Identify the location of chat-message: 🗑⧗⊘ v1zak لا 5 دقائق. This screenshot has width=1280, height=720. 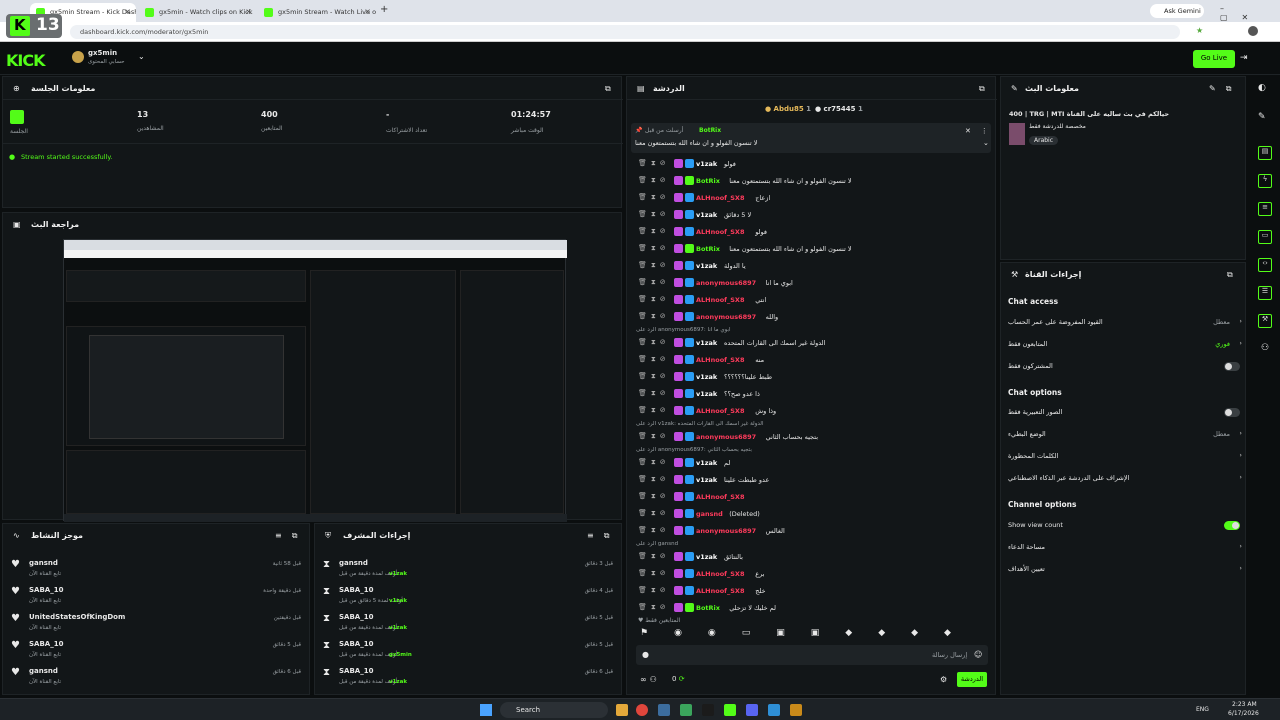
(814, 215).